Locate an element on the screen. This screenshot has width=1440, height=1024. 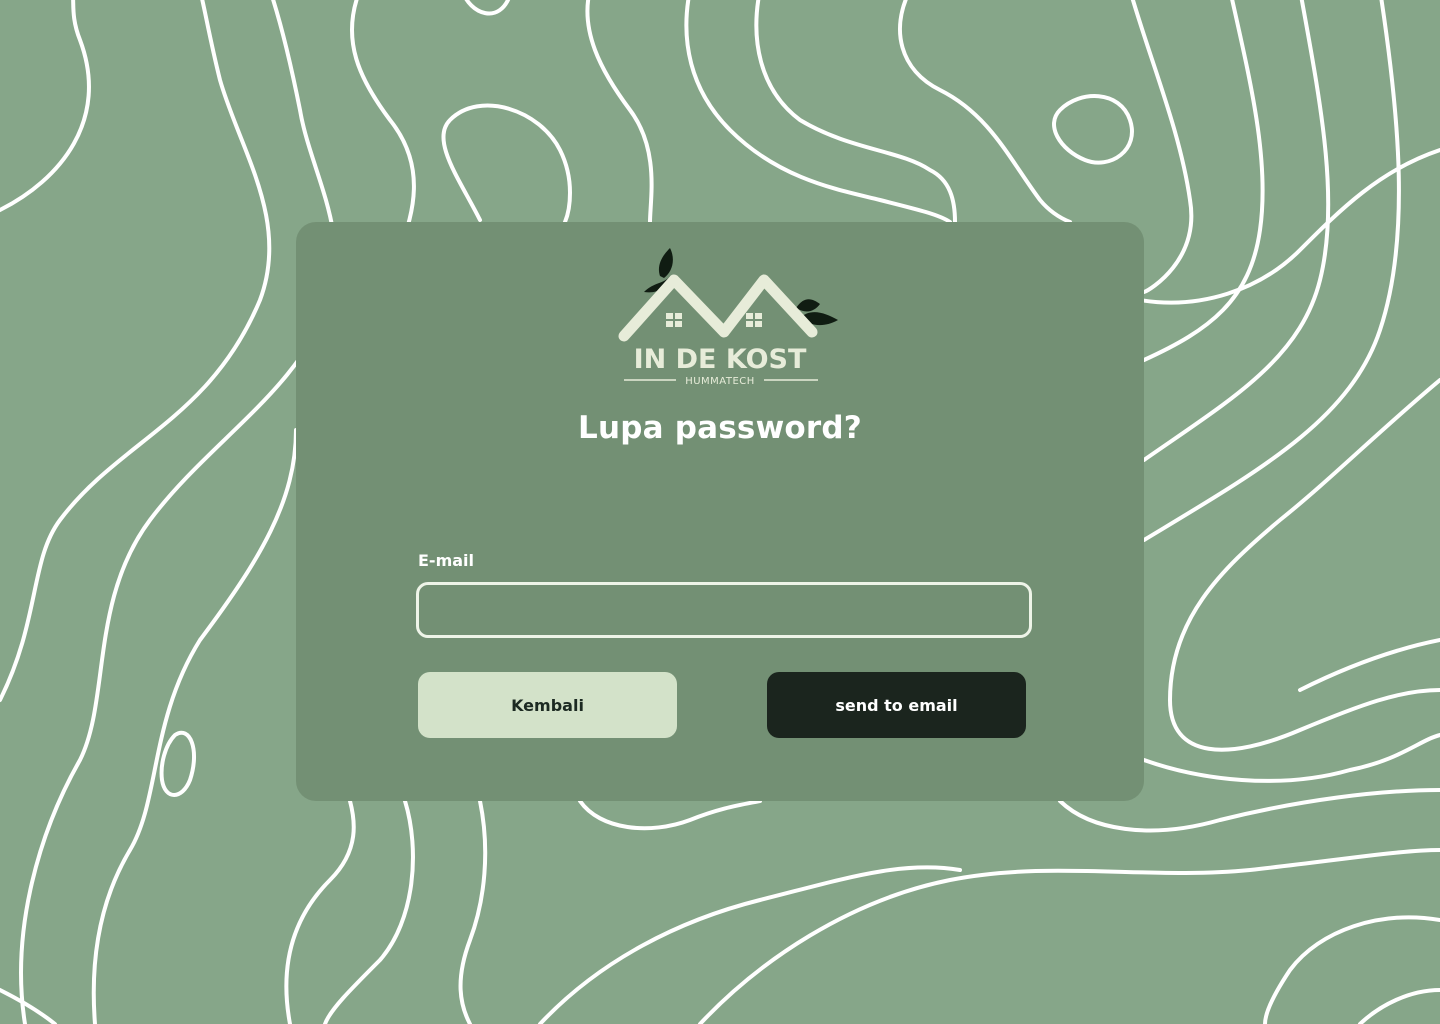
back-button: Kembali is located at coordinates (547, 705).